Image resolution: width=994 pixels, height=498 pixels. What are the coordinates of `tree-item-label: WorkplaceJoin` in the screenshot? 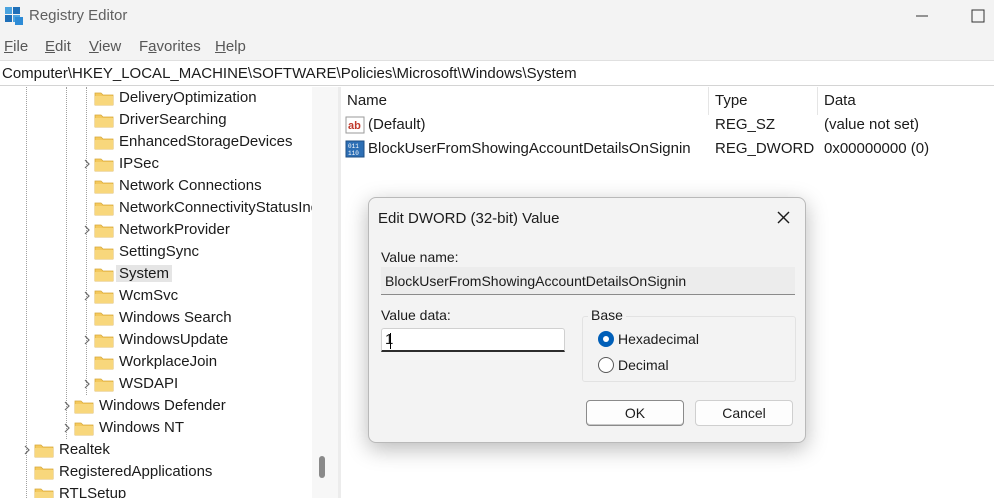 It's located at (168, 361).